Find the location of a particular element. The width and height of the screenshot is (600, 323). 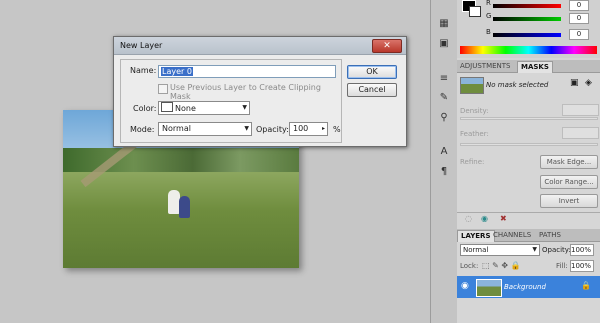

history-icon: ▣ is located at coordinates (444, 44).